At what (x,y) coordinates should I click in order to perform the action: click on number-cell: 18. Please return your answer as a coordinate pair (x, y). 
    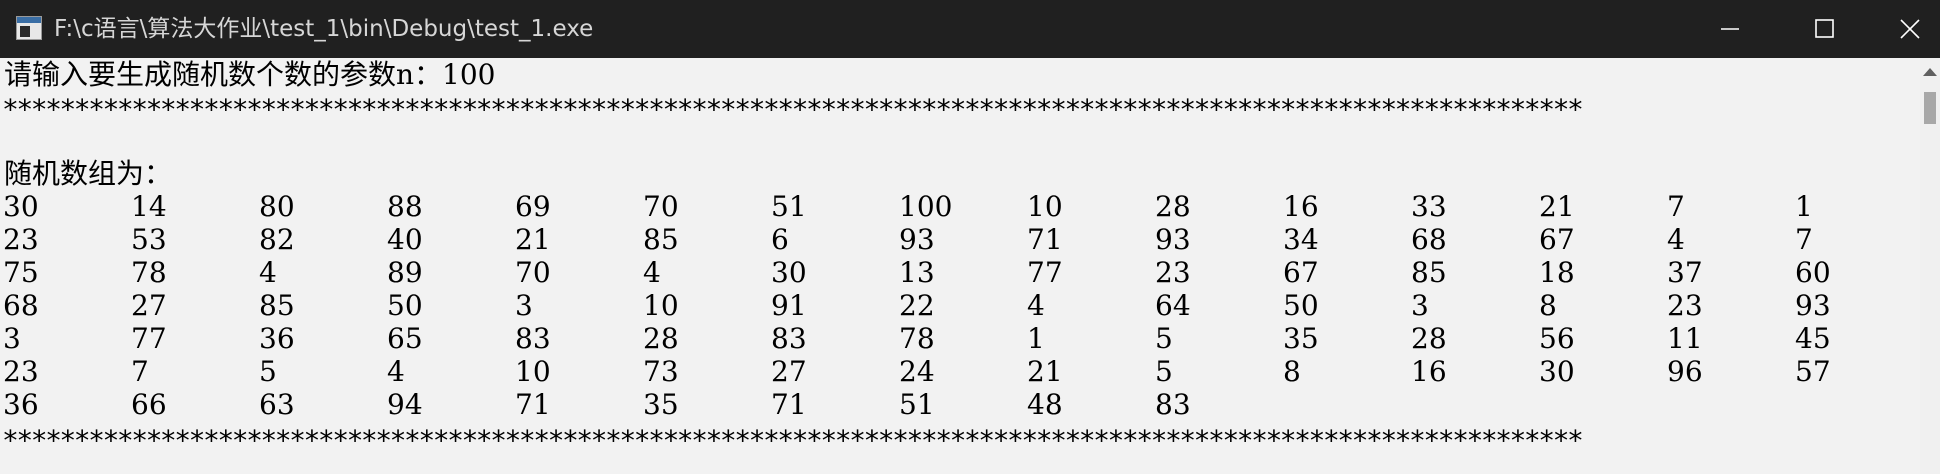
    Looking at the image, I should click on (1557, 272).